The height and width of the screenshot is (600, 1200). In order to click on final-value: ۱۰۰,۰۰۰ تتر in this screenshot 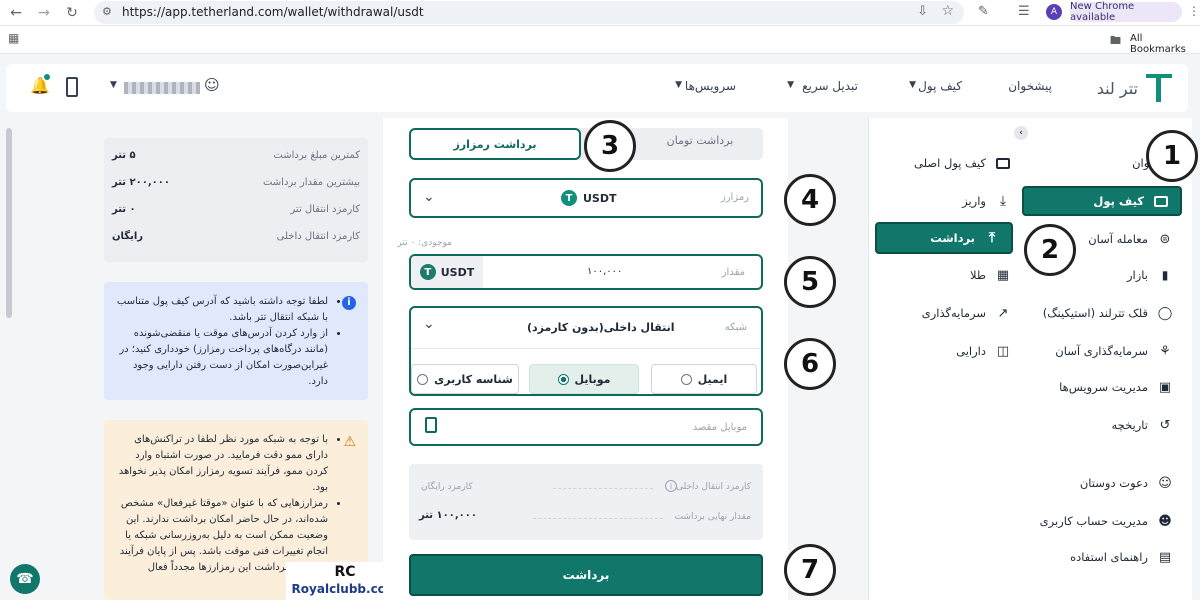, I will do `click(448, 515)`.